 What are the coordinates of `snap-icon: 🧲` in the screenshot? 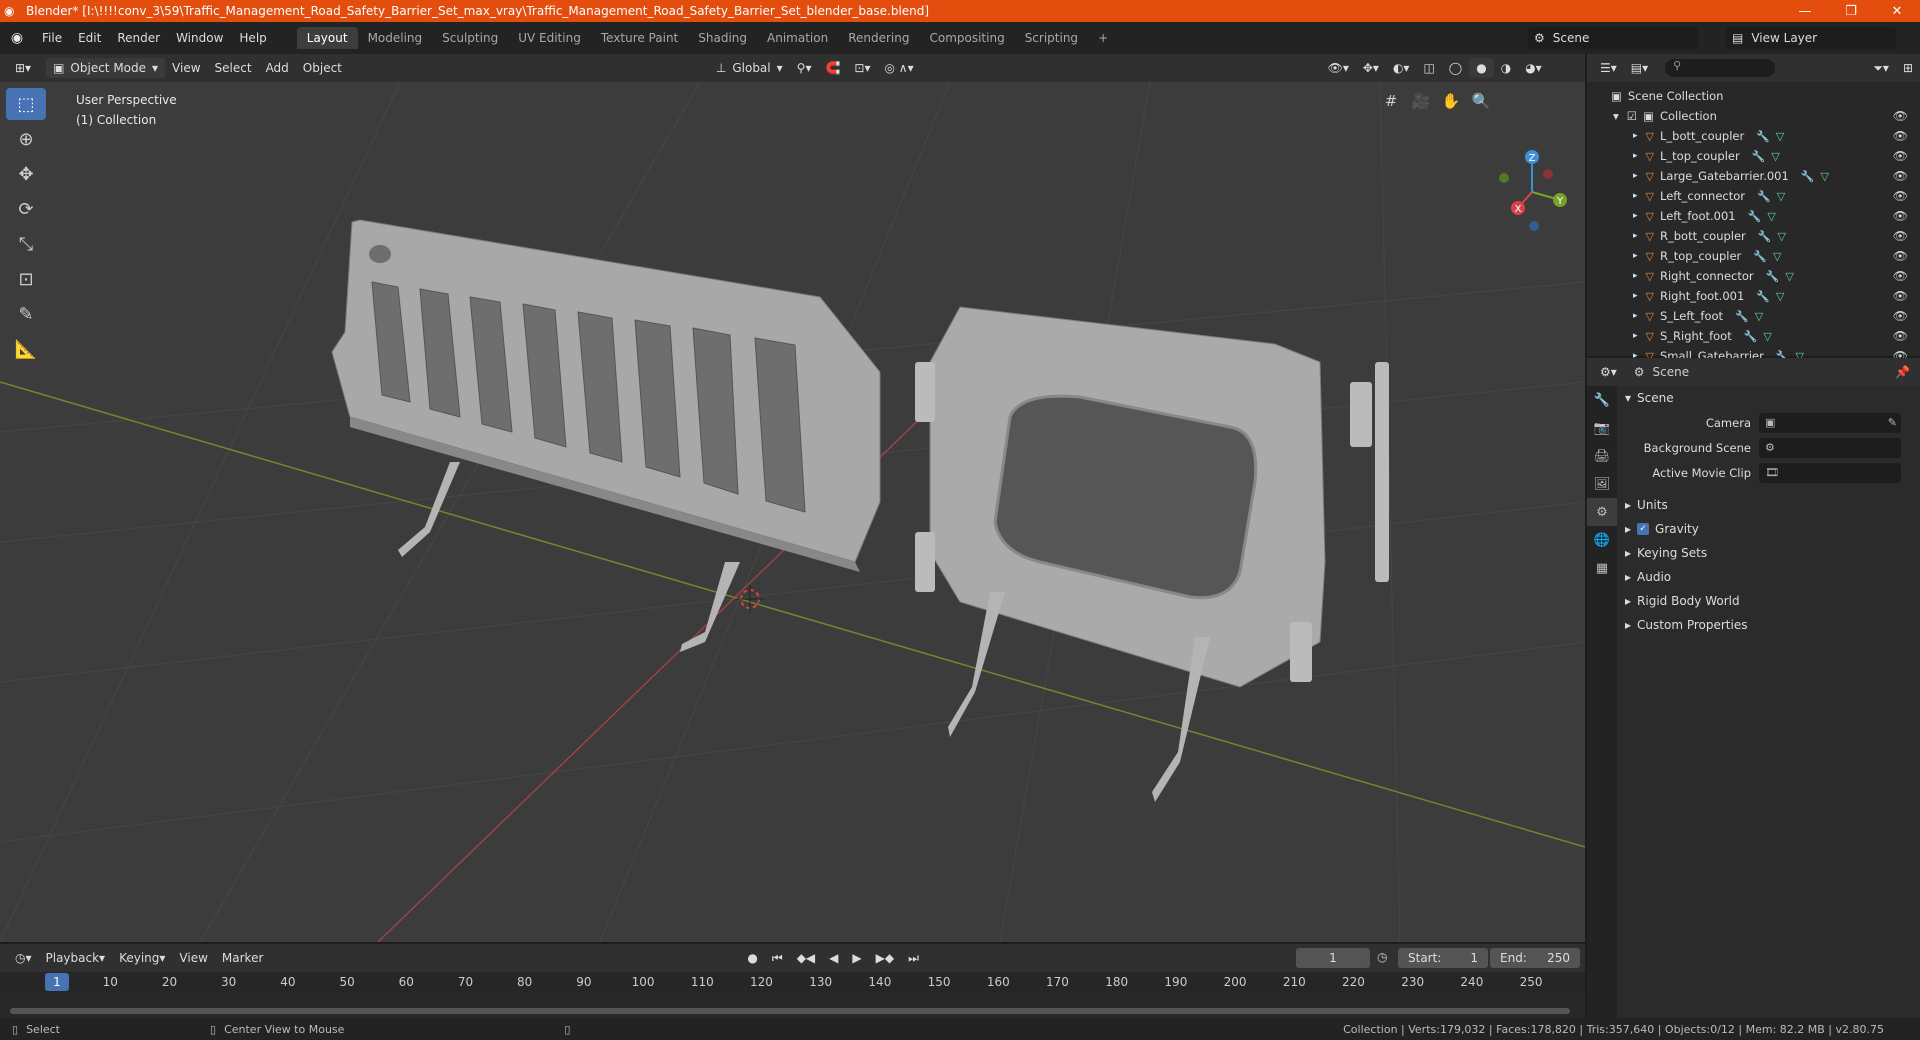 It's located at (832, 68).